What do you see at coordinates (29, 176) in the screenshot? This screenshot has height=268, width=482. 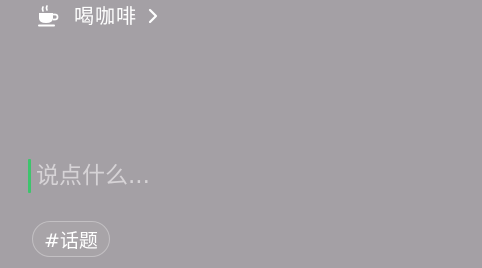 I see `text-caret` at bounding box center [29, 176].